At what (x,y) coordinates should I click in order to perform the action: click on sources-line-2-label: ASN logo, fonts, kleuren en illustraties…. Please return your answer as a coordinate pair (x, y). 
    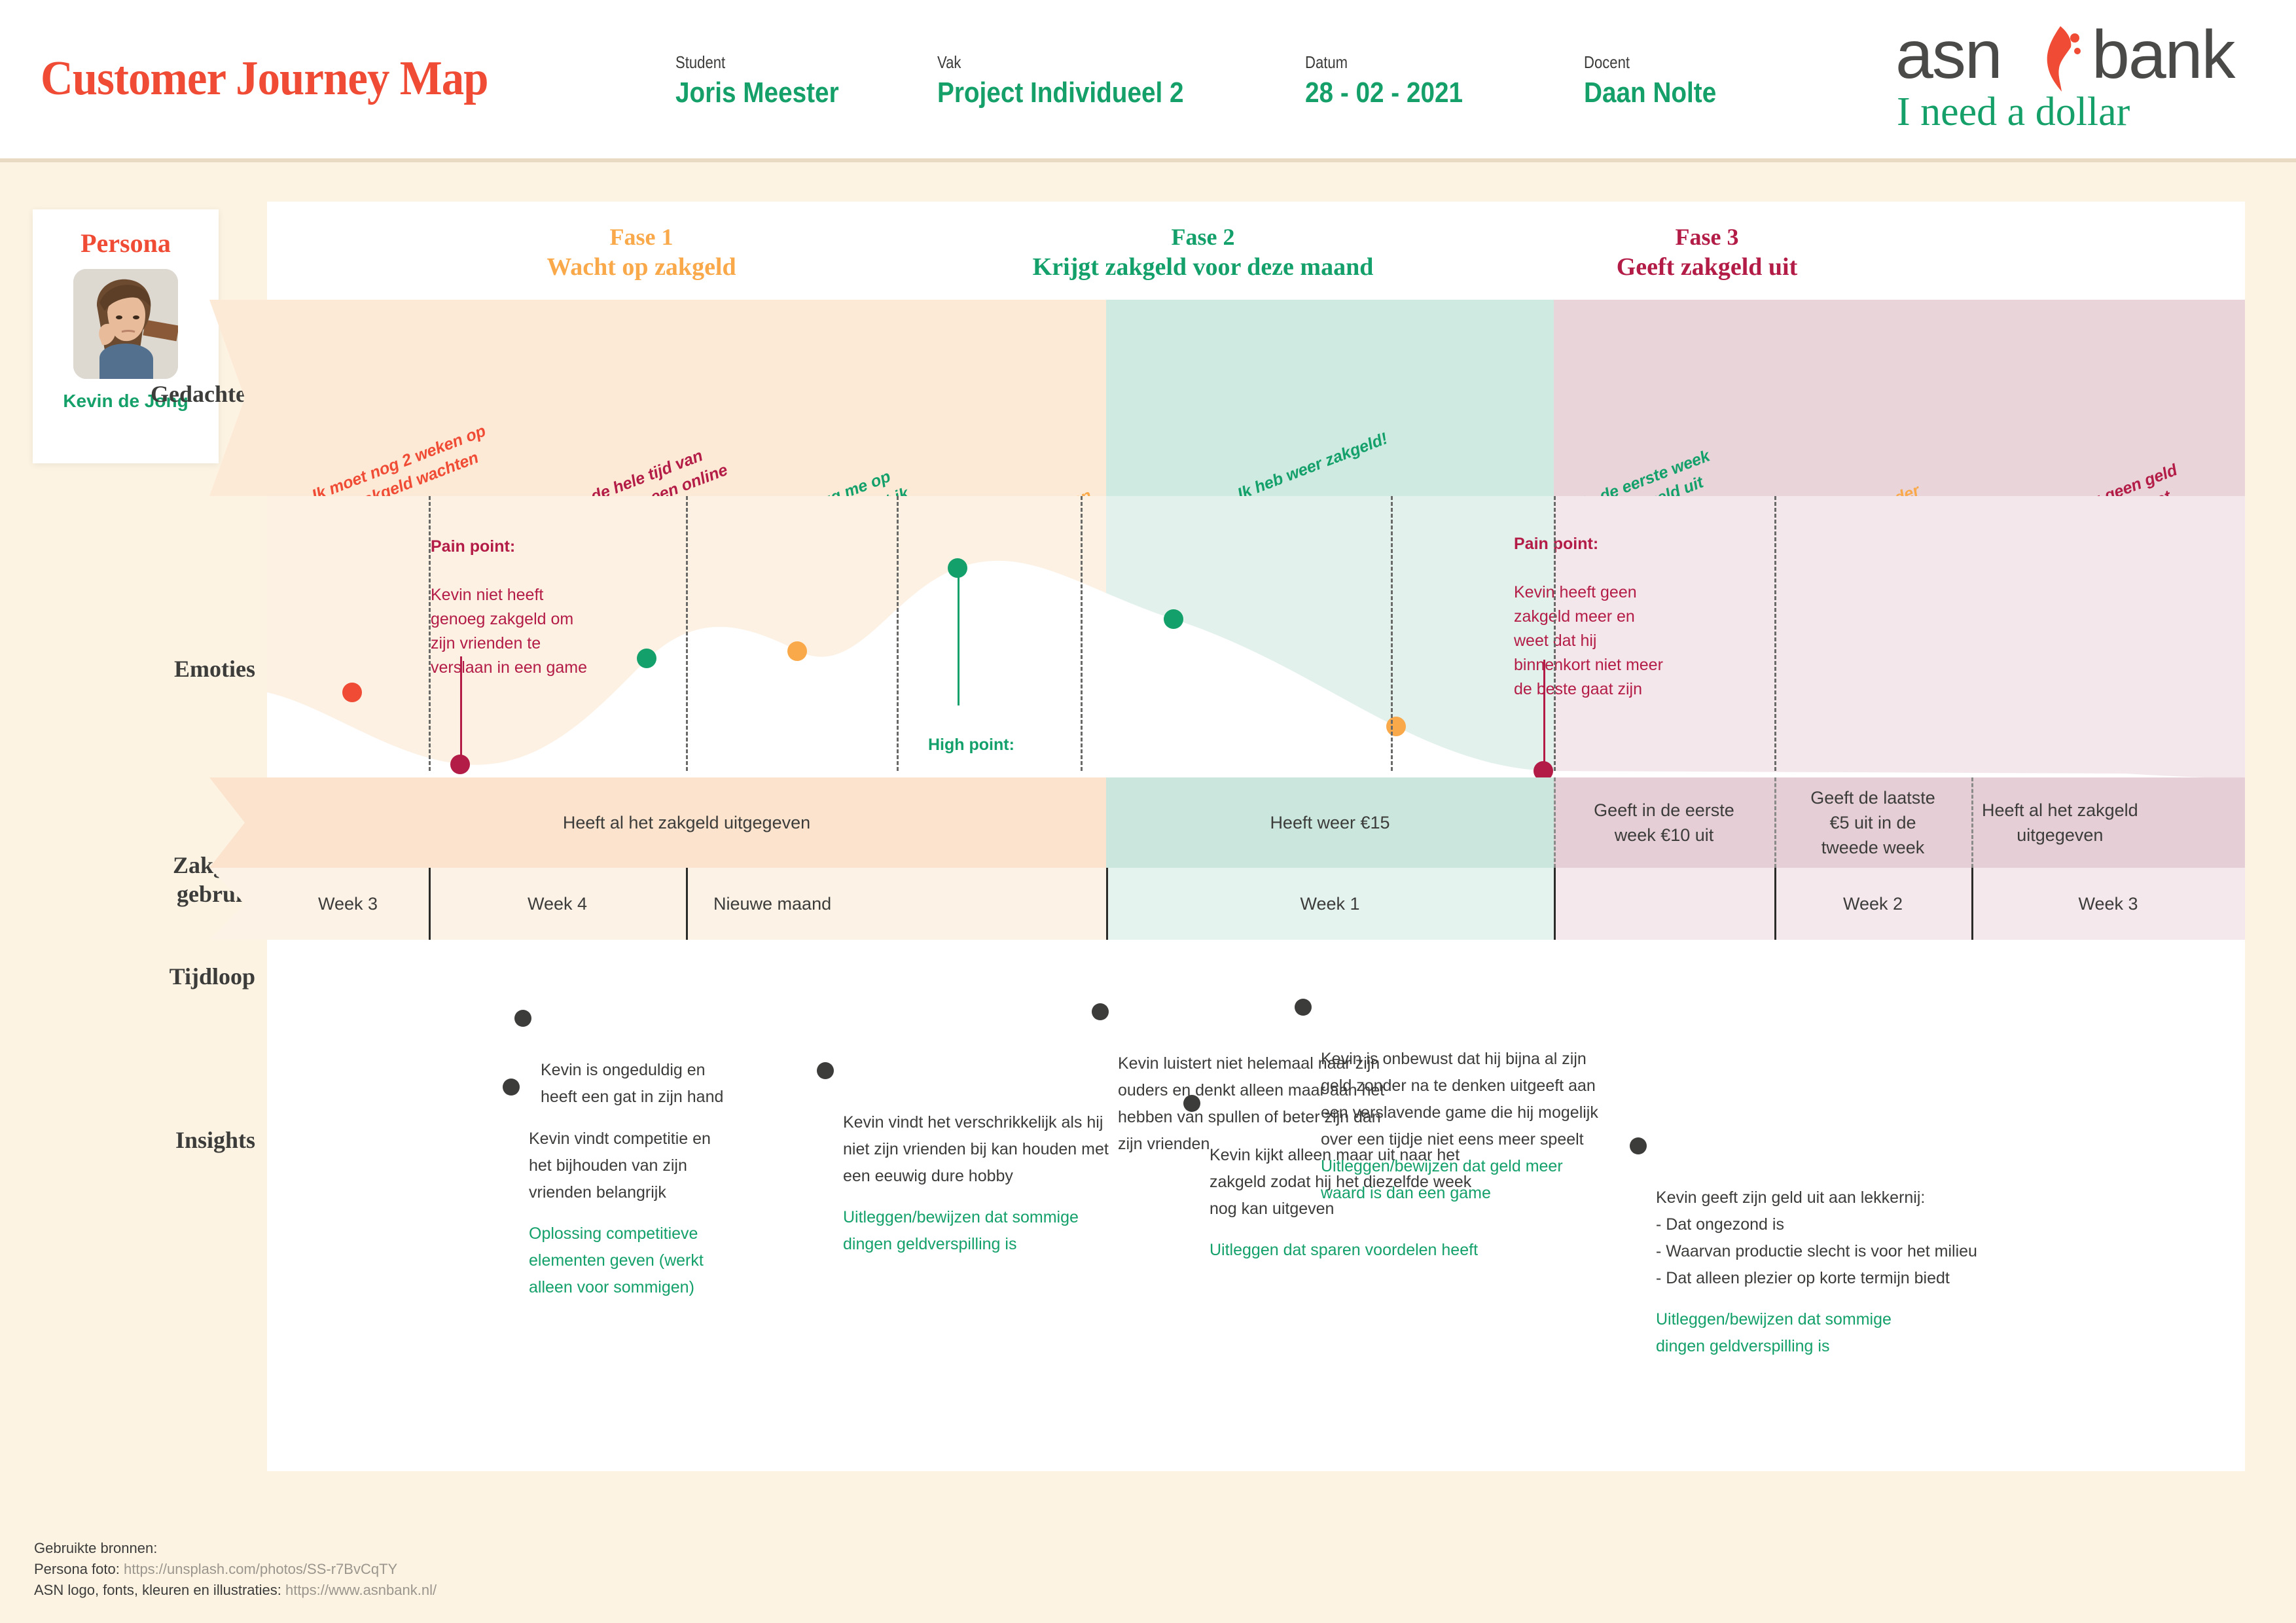
    Looking at the image, I should click on (159, 1590).